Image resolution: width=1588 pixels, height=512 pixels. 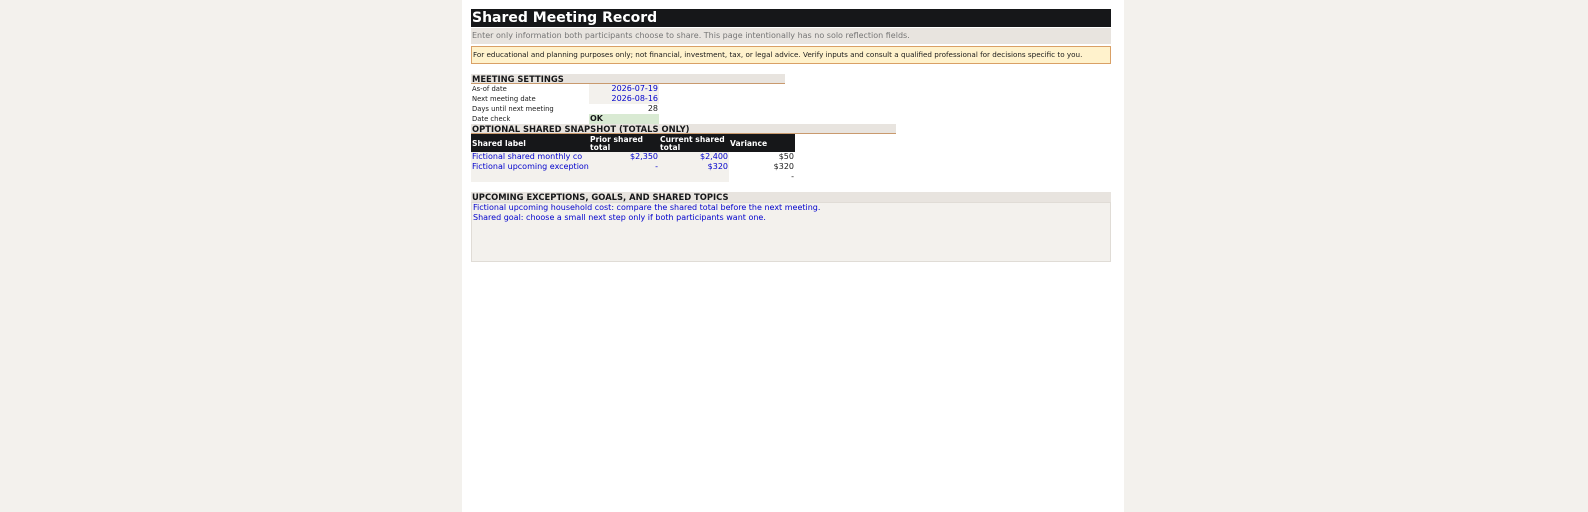 What do you see at coordinates (530, 143) in the screenshot?
I see `column-header-shared-label: Shared label` at bounding box center [530, 143].